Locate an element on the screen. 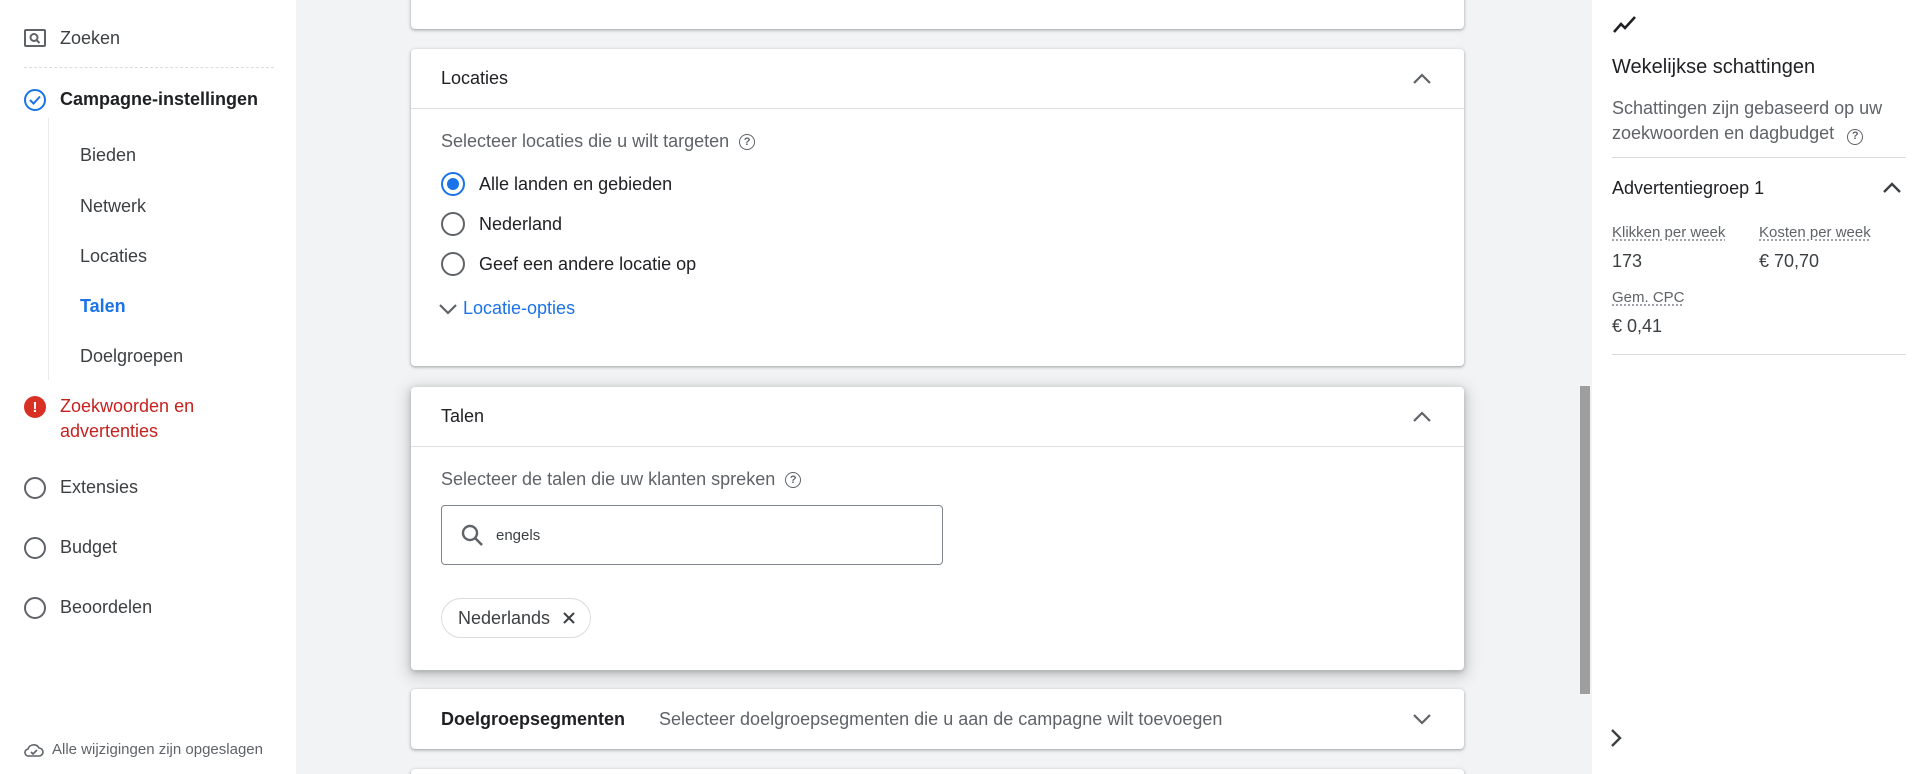  nav-campaign-settings: Campagne-instellingen is located at coordinates (141, 99).